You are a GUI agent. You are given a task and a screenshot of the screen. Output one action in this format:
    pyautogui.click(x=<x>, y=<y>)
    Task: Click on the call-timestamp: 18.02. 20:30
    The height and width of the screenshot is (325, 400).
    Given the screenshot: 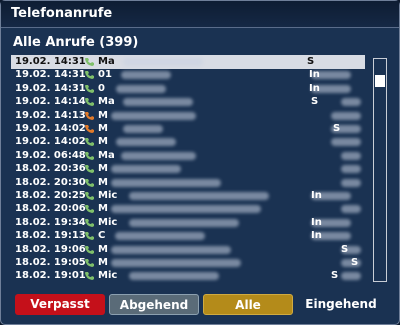 What is the action you would take?
    pyautogui.click(x=50, y=182)
    